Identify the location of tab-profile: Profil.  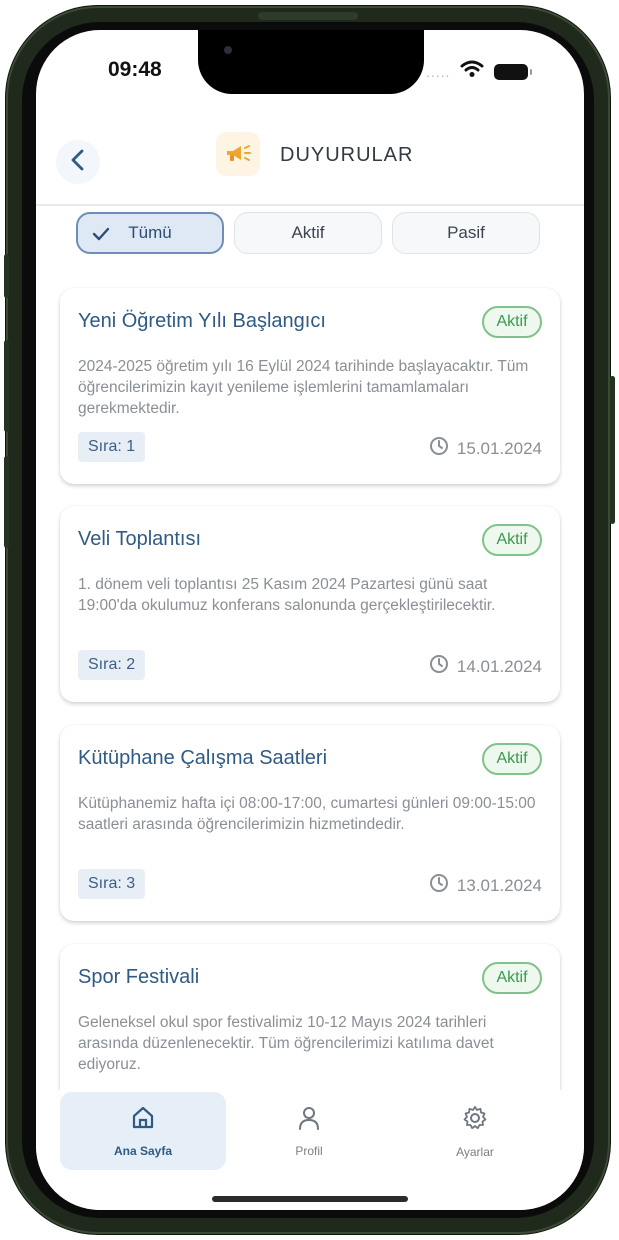
(309, 1131).